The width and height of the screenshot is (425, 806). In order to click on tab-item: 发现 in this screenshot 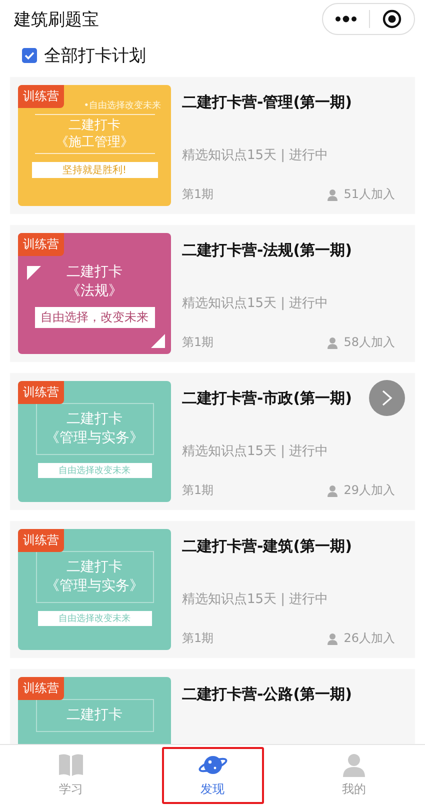, I will do `click(213, 775)`.